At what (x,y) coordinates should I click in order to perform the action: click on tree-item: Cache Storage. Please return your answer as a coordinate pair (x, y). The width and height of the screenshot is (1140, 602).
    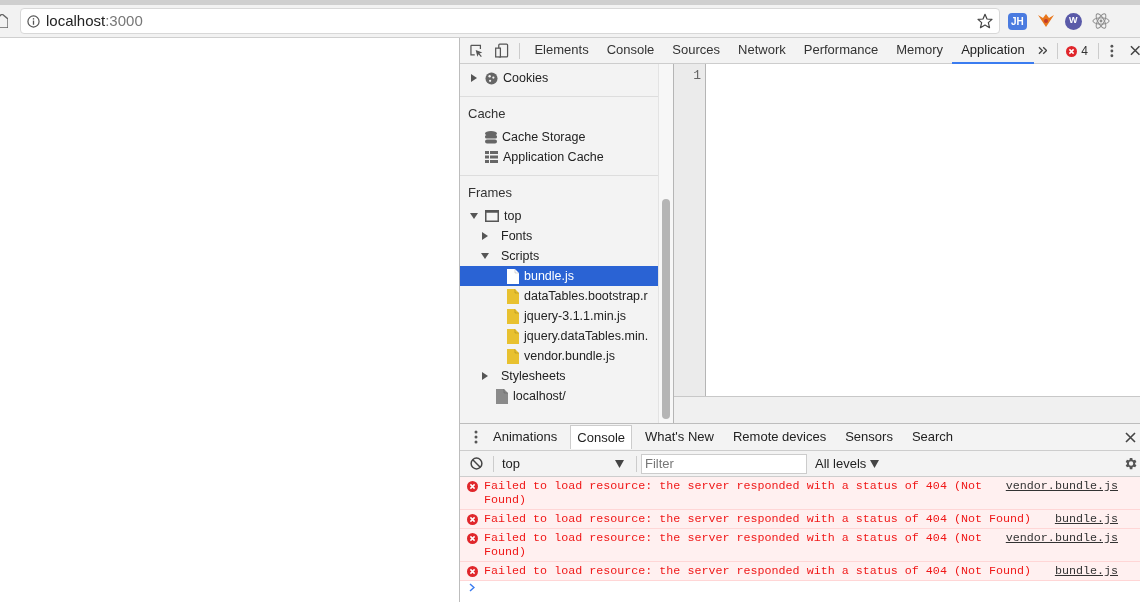
    Looking at the image, I should click on (559, 137).